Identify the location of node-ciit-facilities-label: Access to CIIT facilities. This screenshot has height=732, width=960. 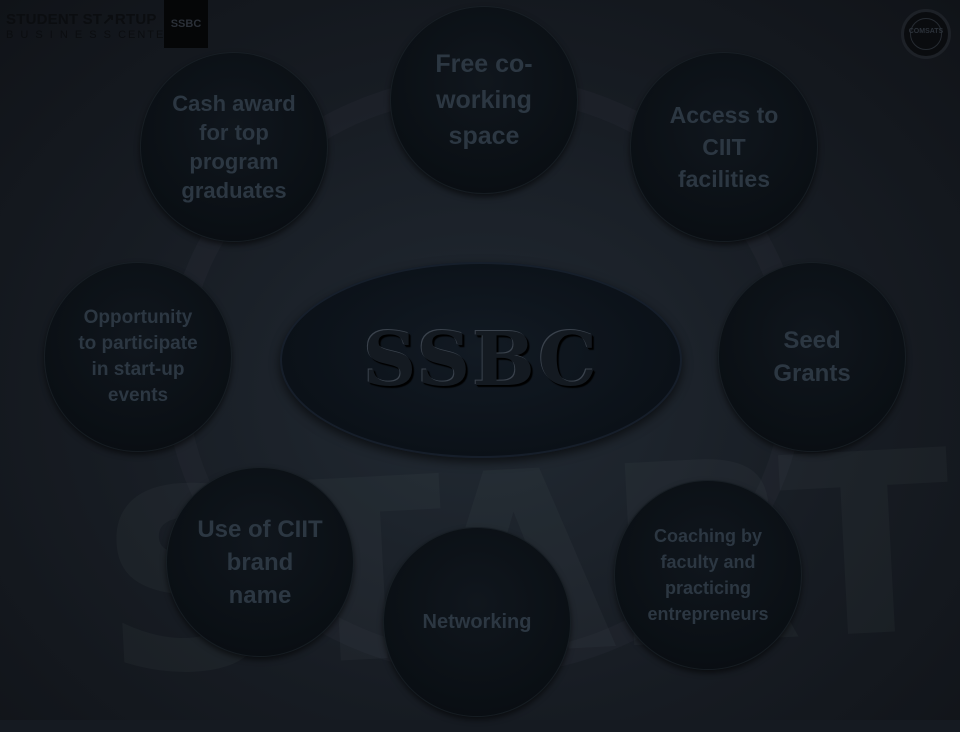
(724, 147).